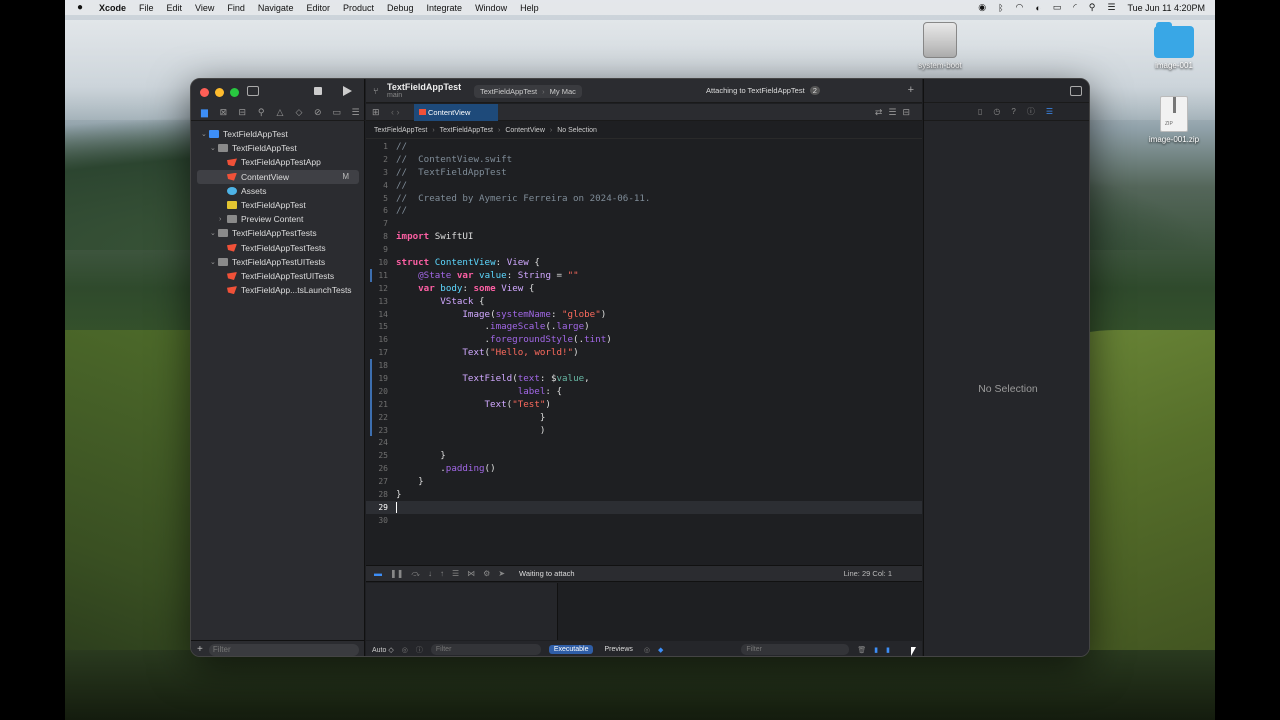 The image size is (1280, 720). I want to click on apple-menu-icon: ●, so click(83, 7).